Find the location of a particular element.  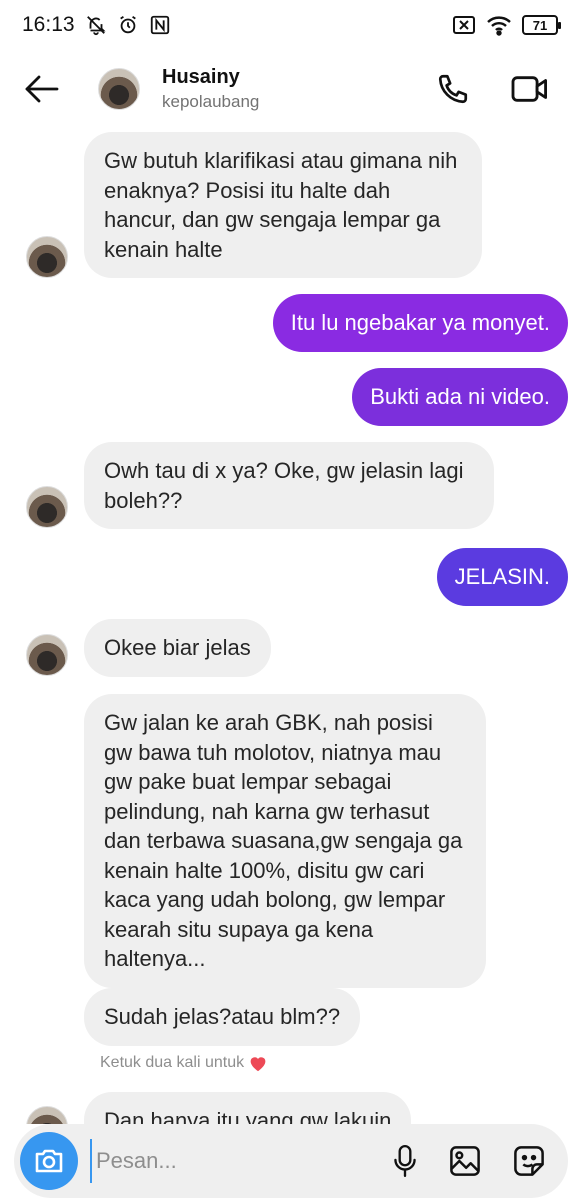

contact-info: Husainy kepolaubang is located at coordinates (299, 89).